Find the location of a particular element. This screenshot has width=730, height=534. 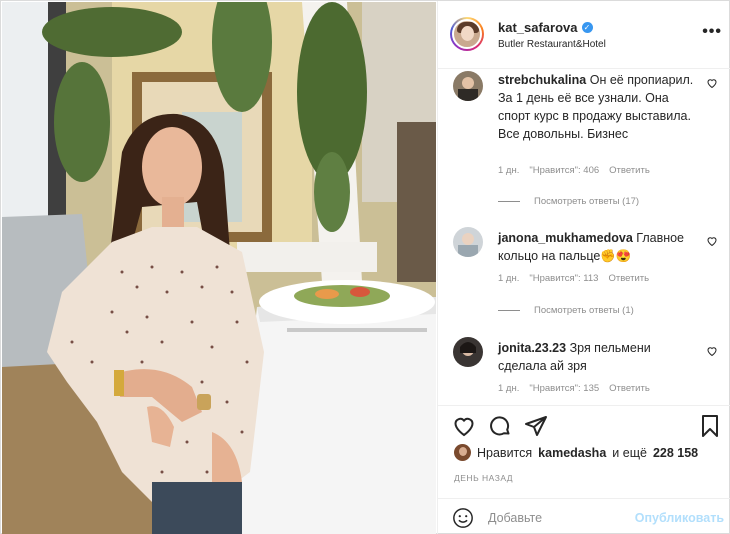

comment-meta: 1 дн. "Нравится": 135 Ответить is located at coordinates (574, 388).